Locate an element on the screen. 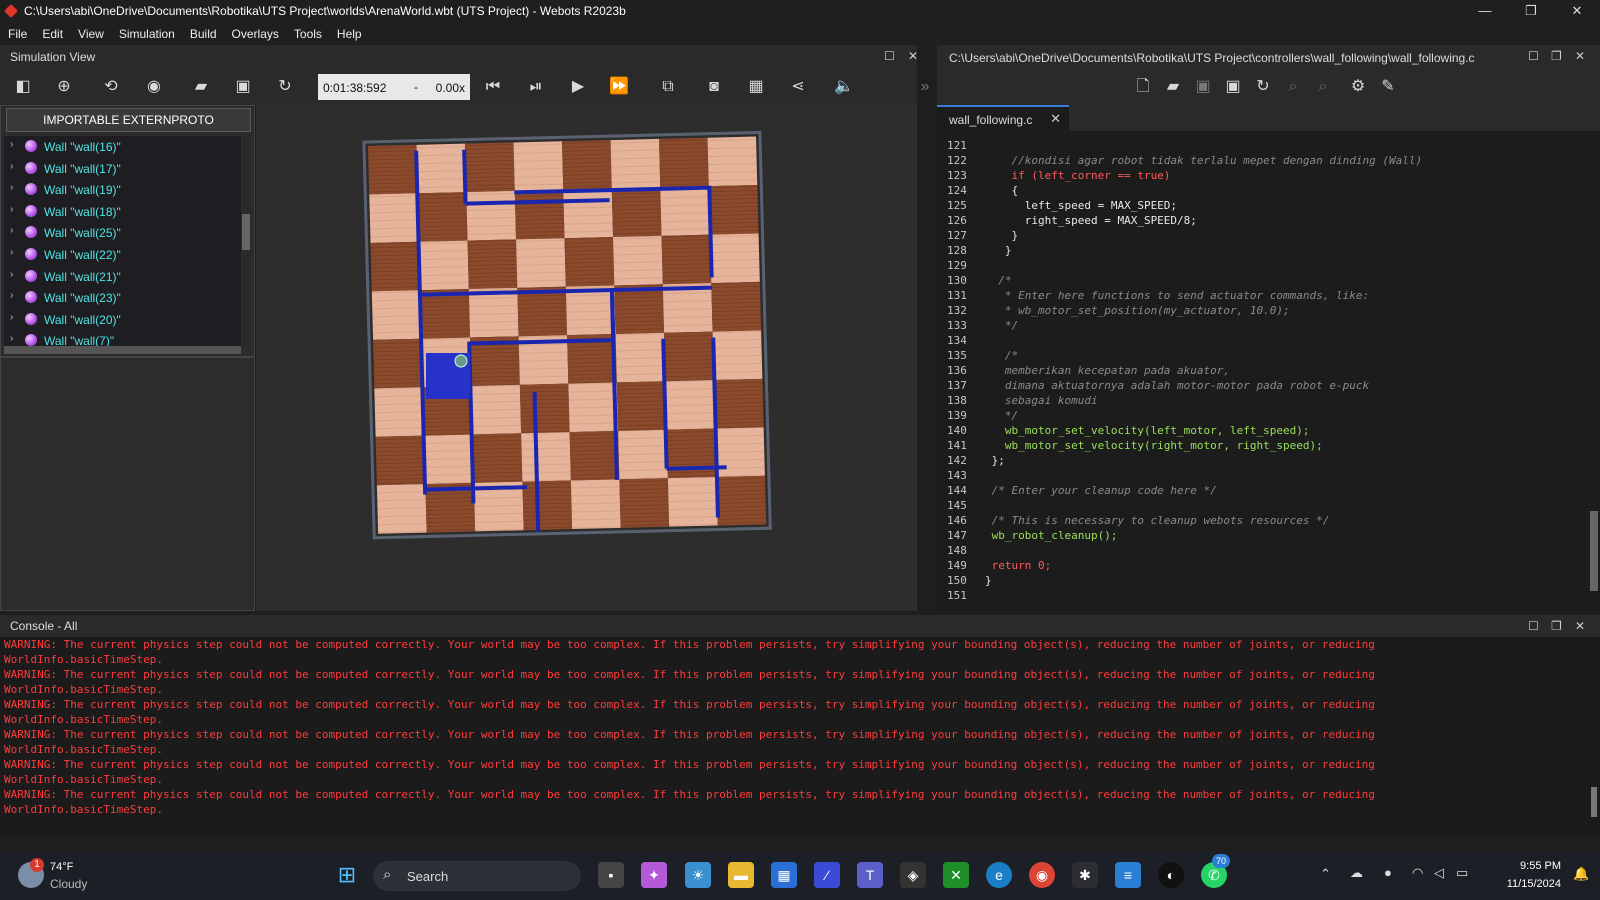 This screenshot has height=900, width=1600. more-icon: » is located at coordinates (925, 87).